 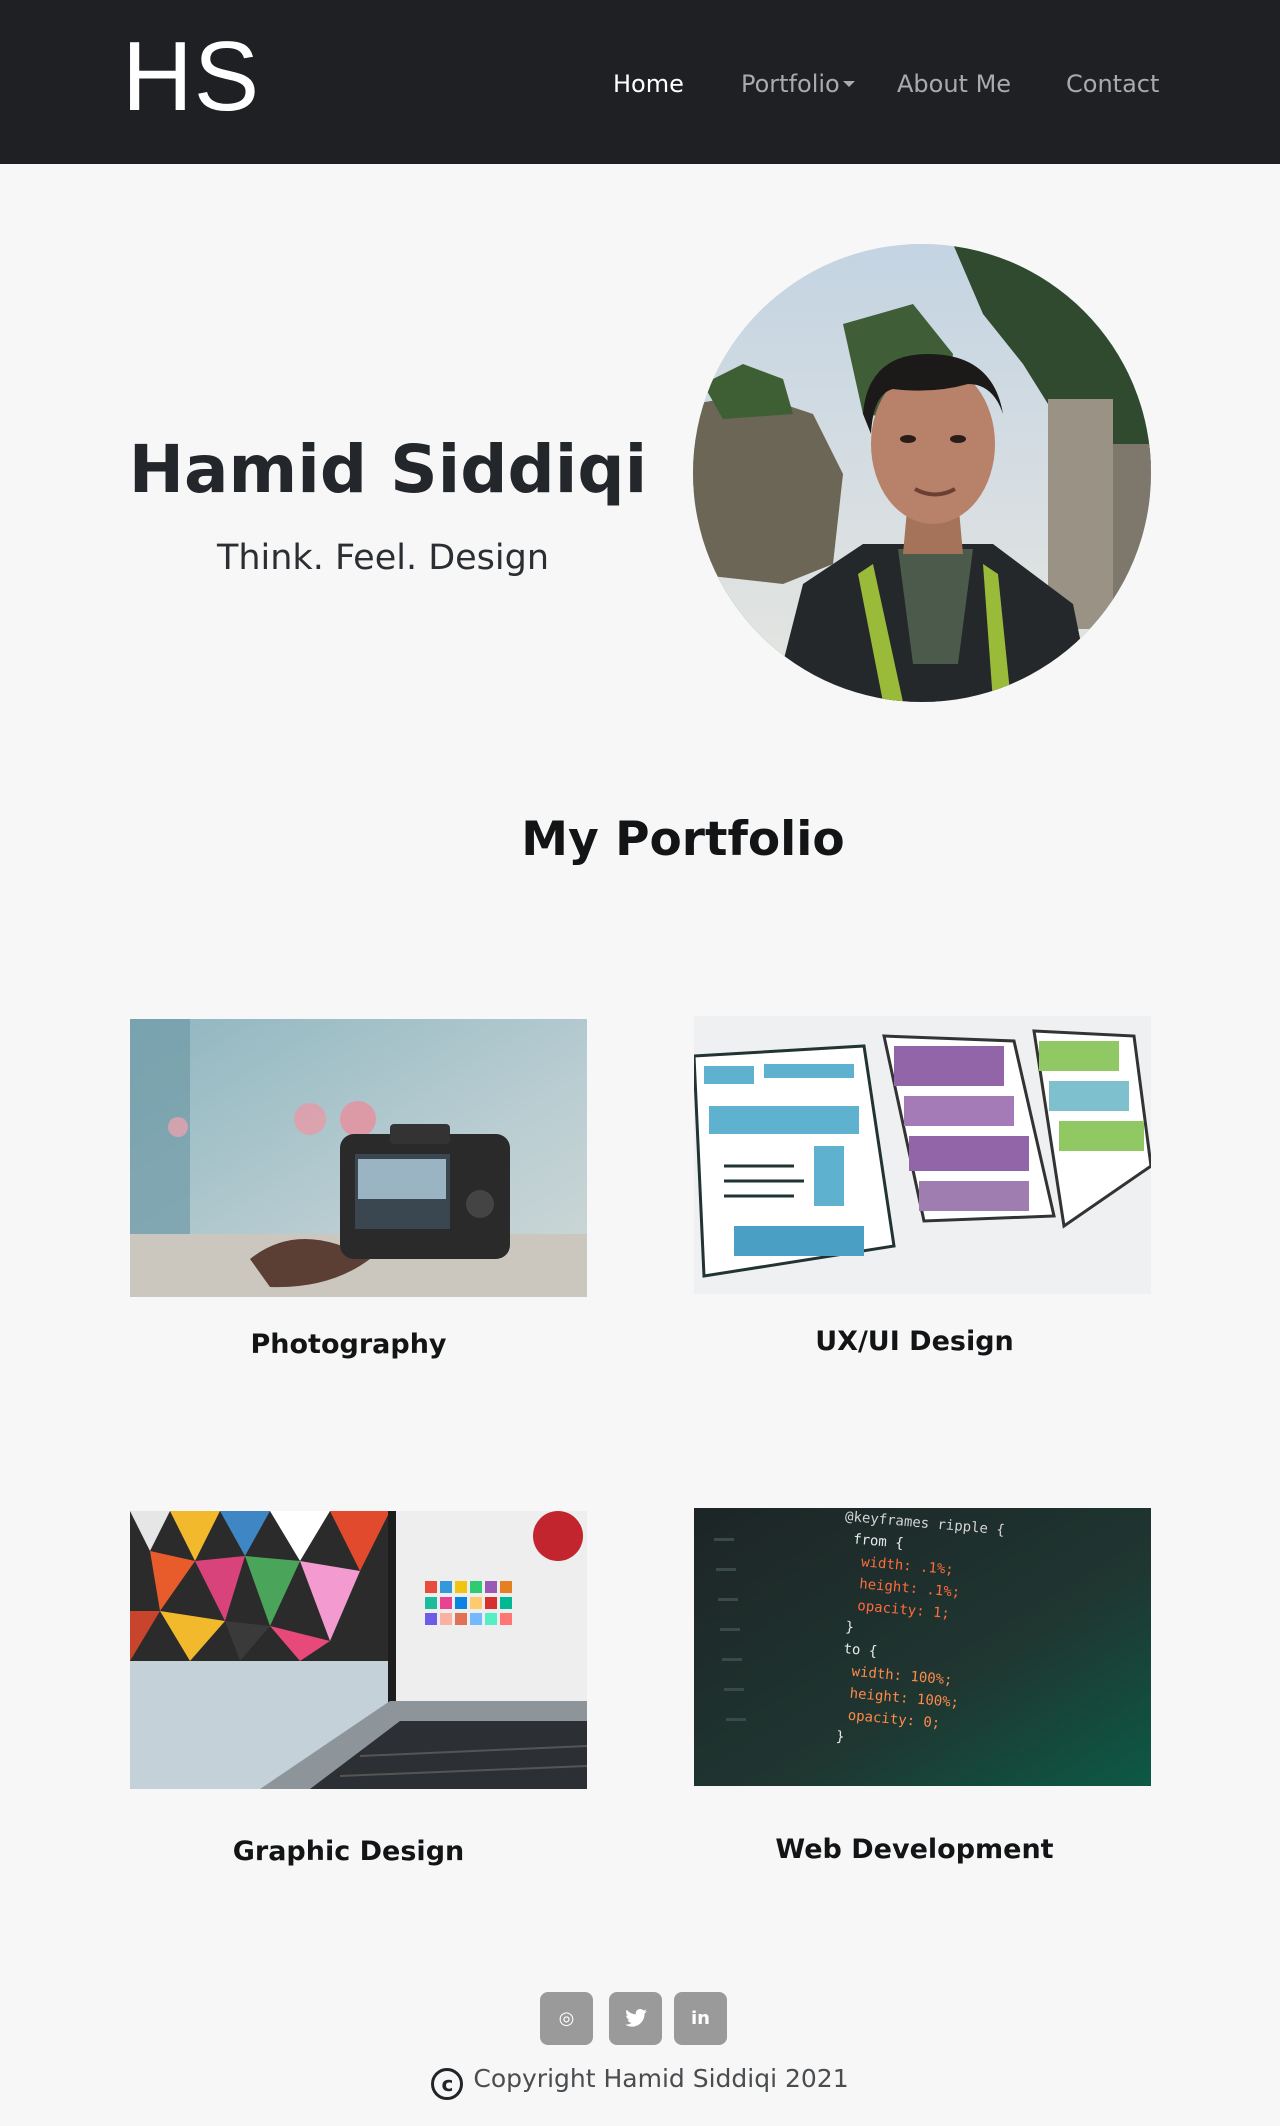 I want to click on hero-name: Hamid Siddiqi, so click(x=388, y=469).